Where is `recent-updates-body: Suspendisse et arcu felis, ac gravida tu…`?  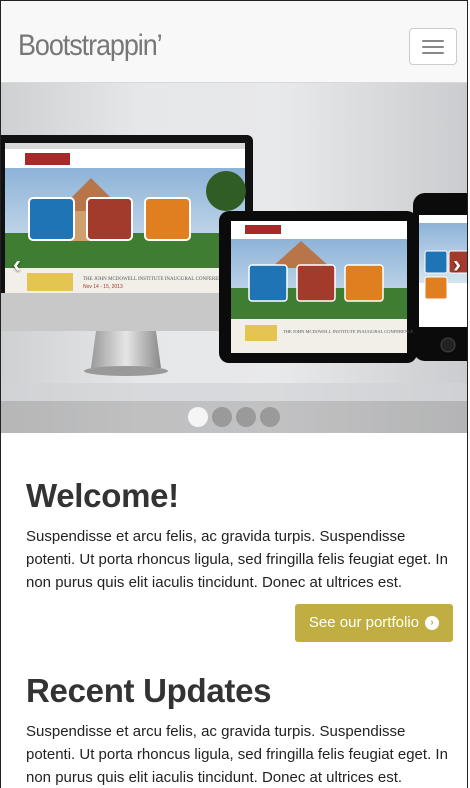
recent-updates-body: Suspendisse et arcu felis, ac gravida tu… is located at coordinates (237, 754).